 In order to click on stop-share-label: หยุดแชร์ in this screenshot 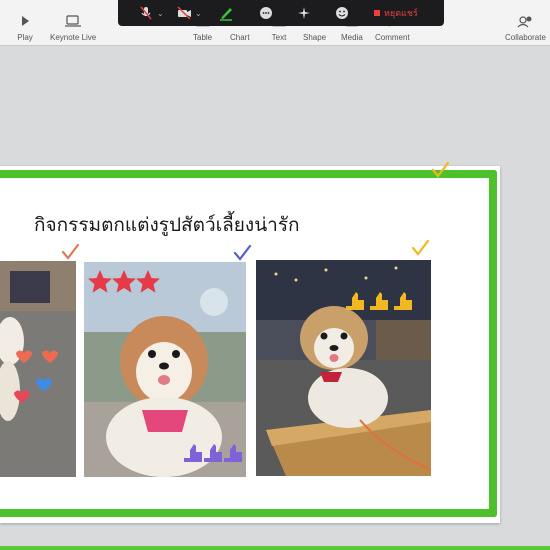, I will do `click(401, 14)`.